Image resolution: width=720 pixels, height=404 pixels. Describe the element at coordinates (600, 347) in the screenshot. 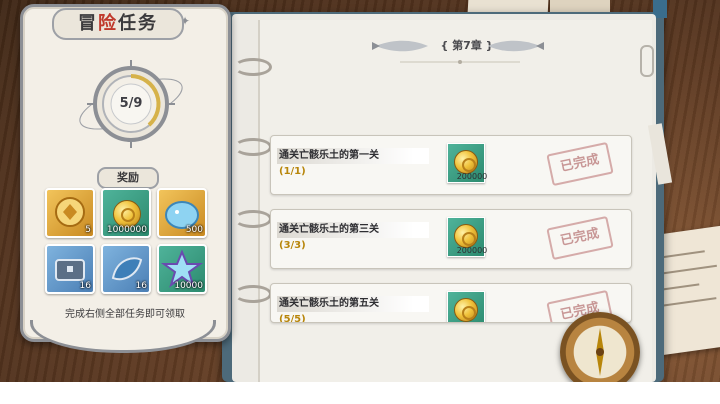

I see `compass-icon` at that location.